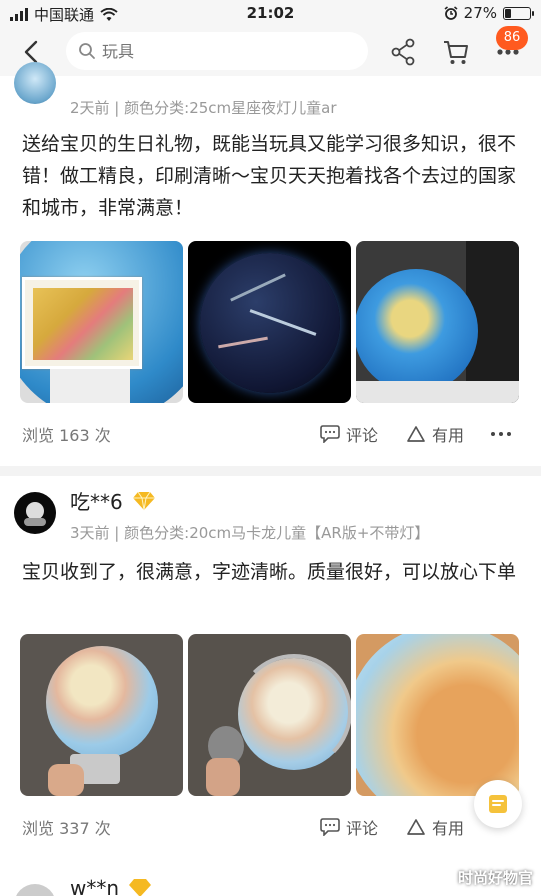 Image resolution: width=541 pixels, height=896 pixels. I want to click on status-right: 27%, so click(489, 13).